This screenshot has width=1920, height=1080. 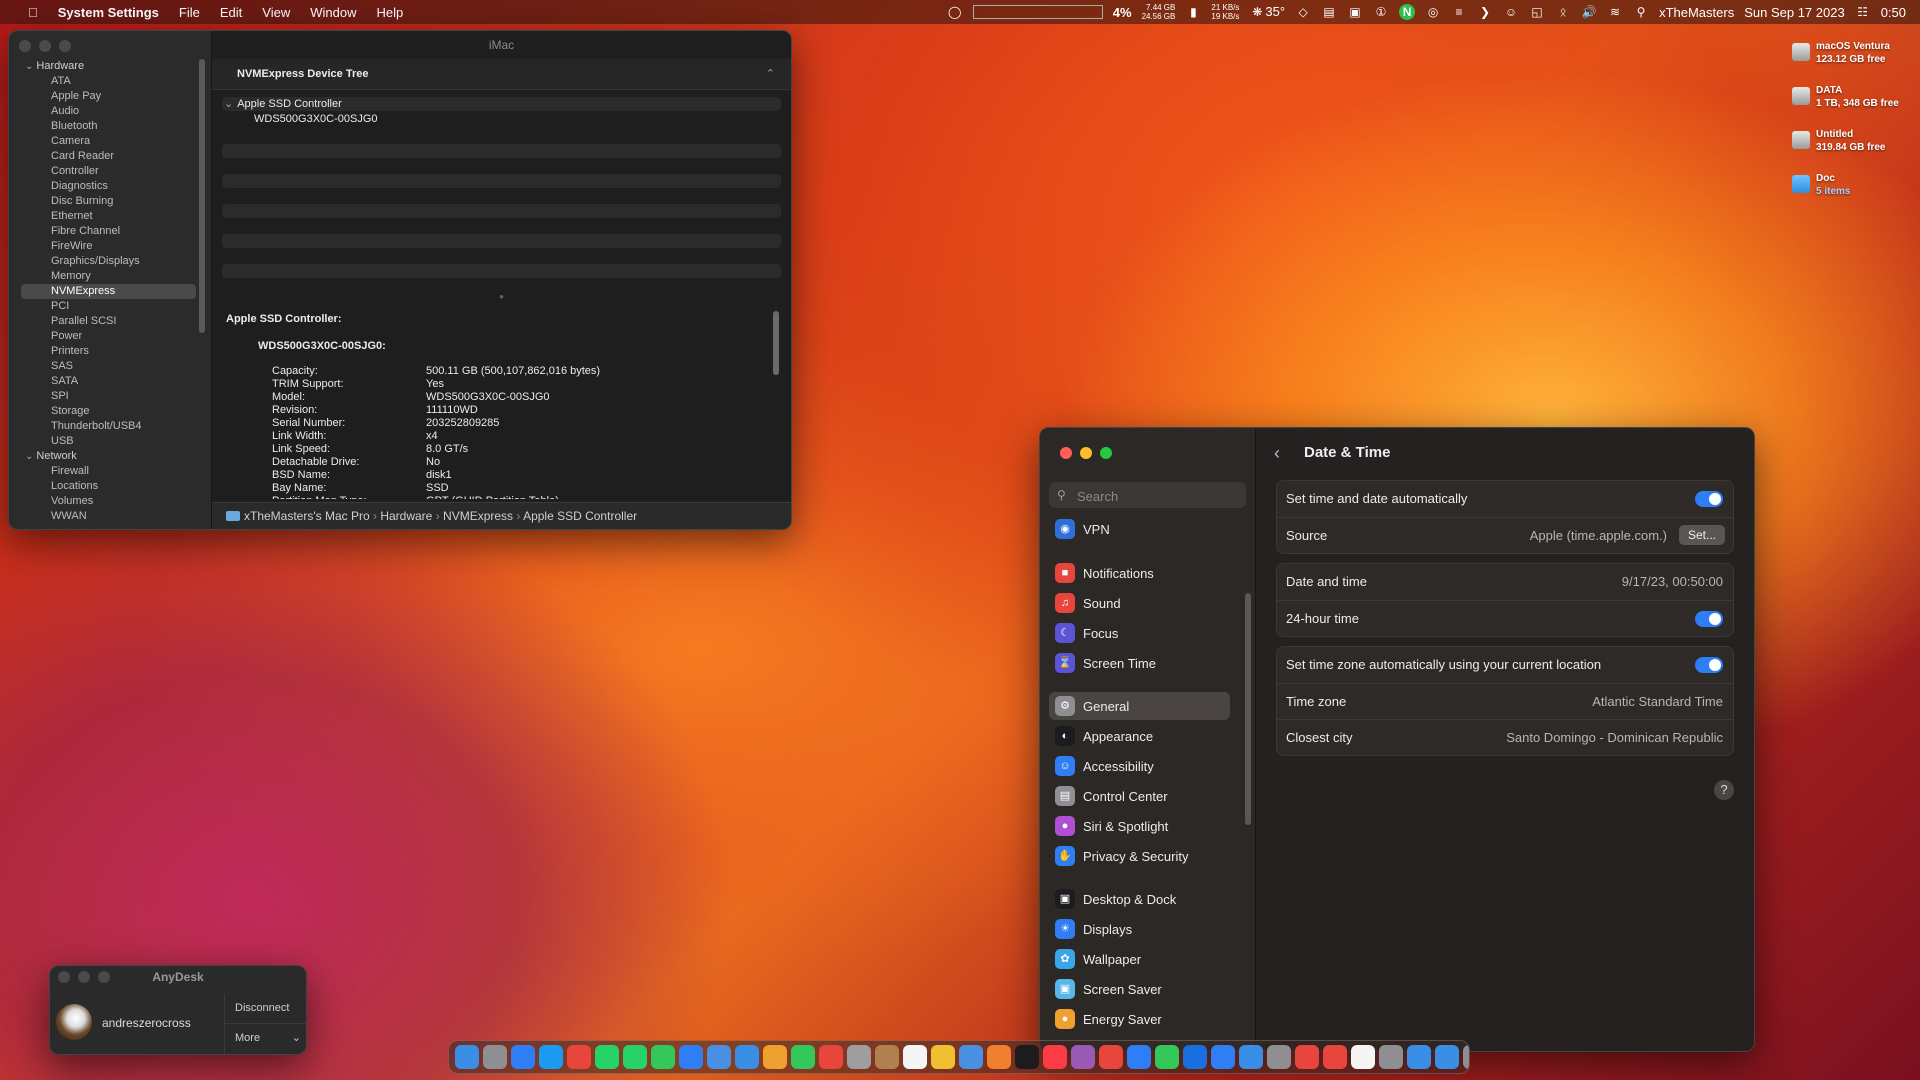 What do you see at coordinates (189, 12) in the screenshot?
I see `menu-file: File` at bounding box center [189, 12].